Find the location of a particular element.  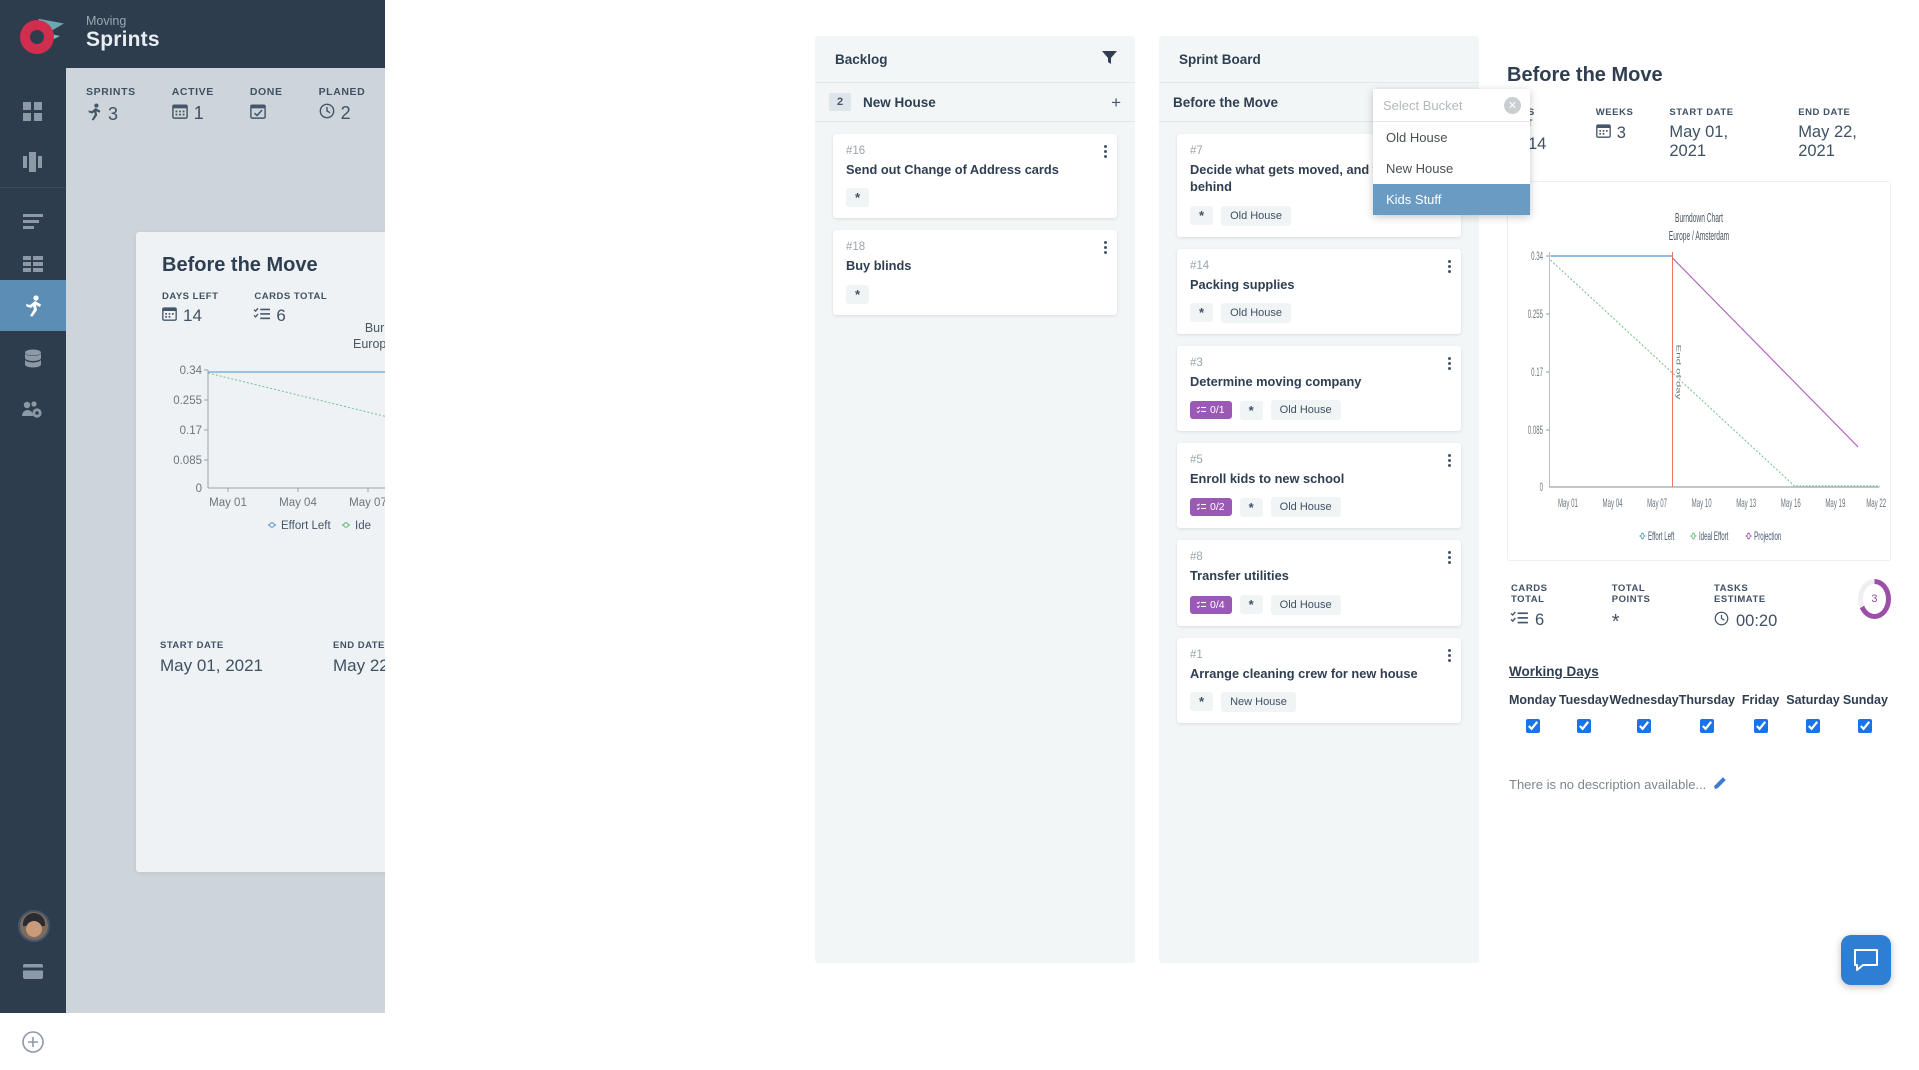

backlog-bucket-header: 2 New House + is located at coordinates (975, 102).